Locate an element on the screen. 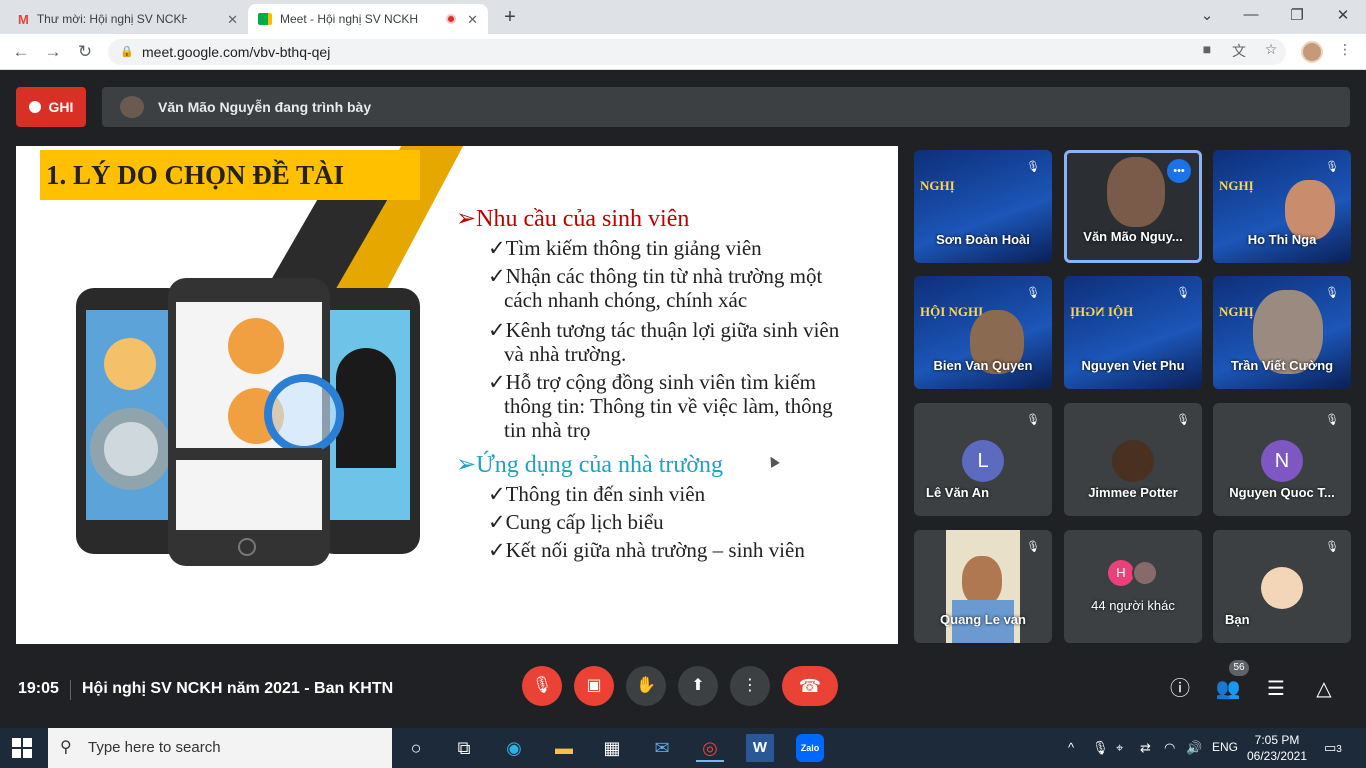 The width and height of the screenshot is (1366, 768). store-icon: ▦ is located at coordinates (612, 748).